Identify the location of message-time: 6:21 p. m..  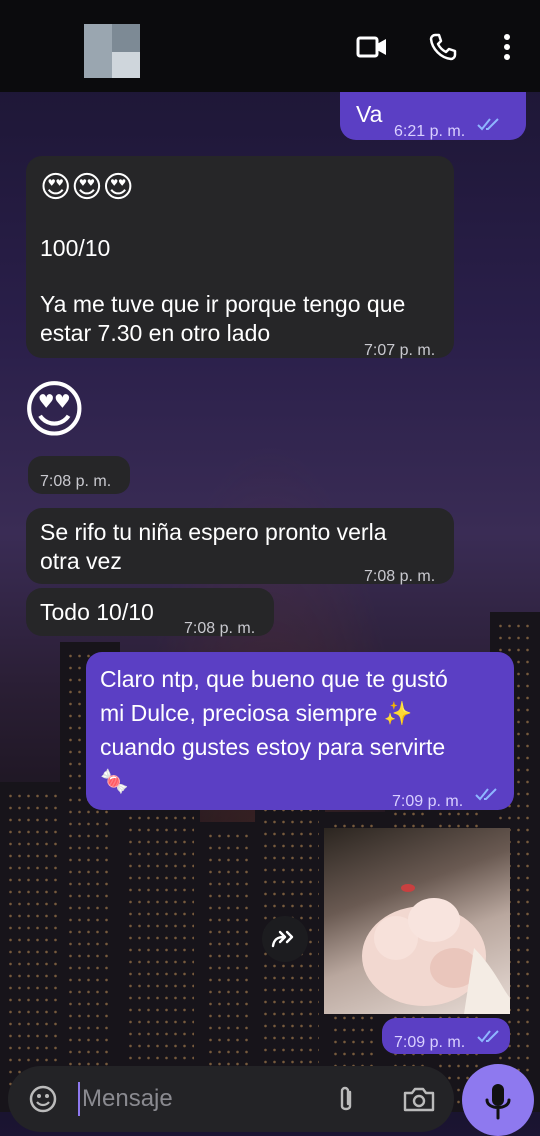
(430, 131).